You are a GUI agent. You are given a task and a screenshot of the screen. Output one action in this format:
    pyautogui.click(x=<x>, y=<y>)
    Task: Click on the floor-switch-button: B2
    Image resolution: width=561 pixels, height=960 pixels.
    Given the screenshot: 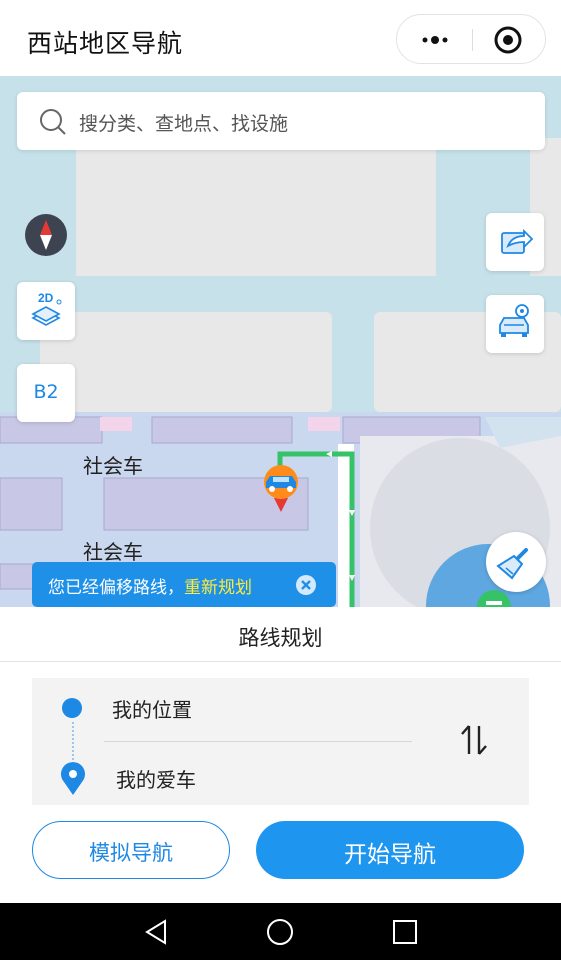 What is the action you would take?
    pyautogui.click(x=46, y=393)
    